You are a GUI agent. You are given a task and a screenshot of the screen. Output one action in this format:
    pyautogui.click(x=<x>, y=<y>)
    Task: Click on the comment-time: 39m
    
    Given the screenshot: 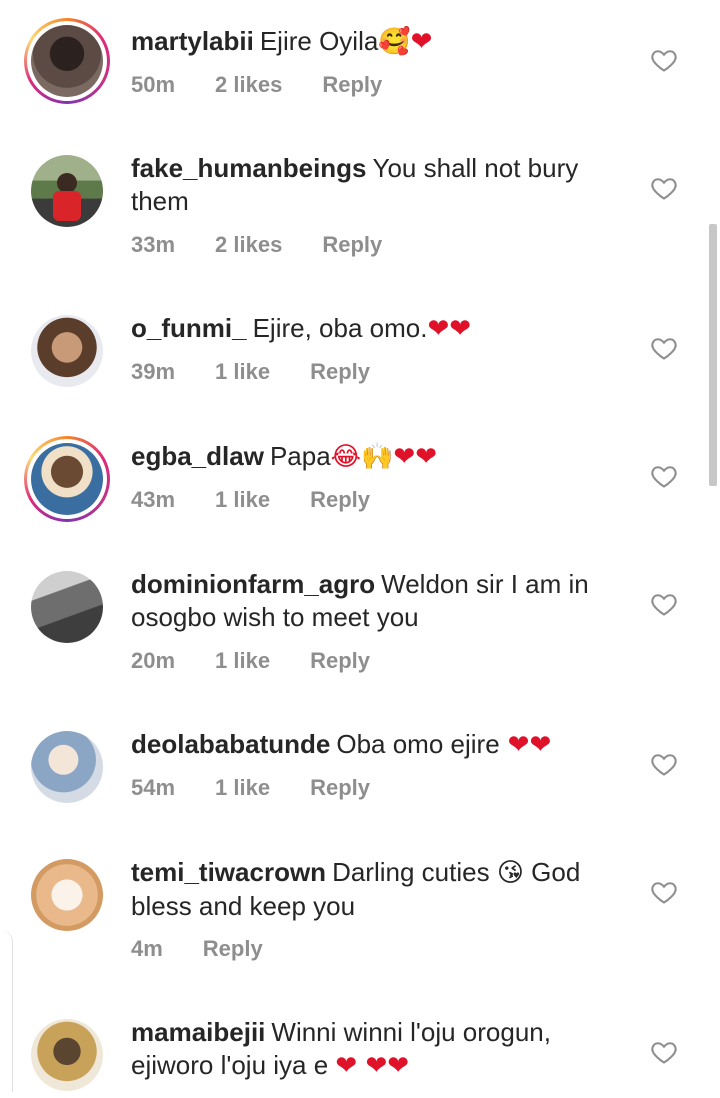 What is the action you would take?
    pyautogui.click(x=153, y=371)
    